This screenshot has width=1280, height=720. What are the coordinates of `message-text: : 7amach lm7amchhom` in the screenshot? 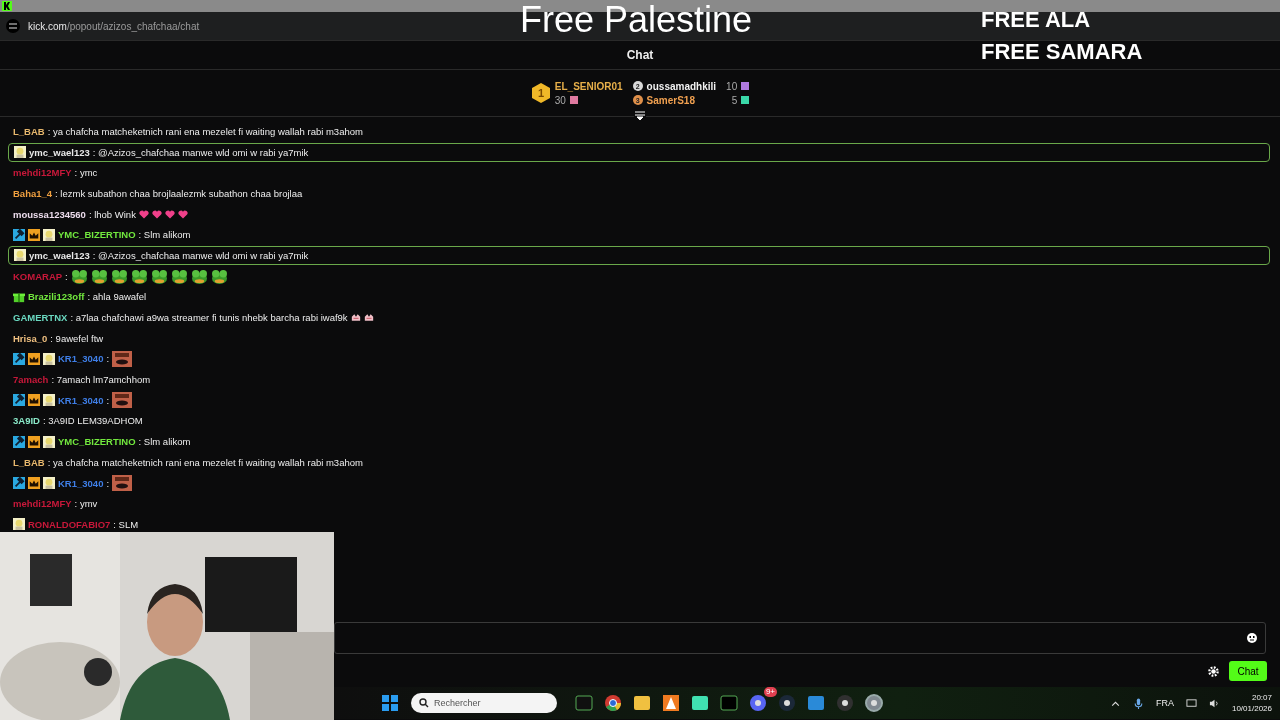 It's located at (101, 380).